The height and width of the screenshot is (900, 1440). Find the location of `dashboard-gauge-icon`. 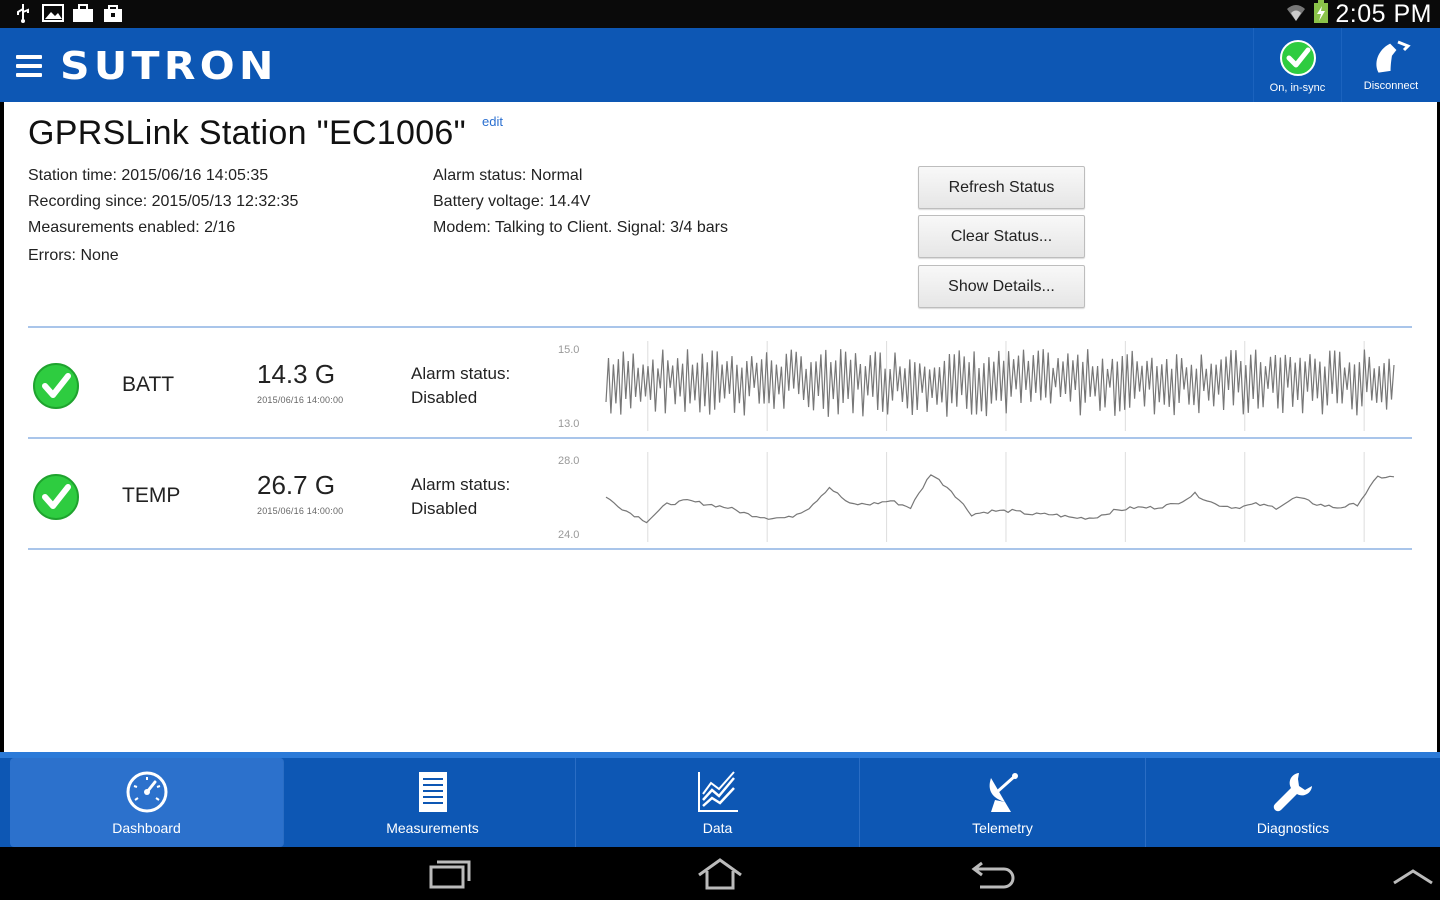

dashboard-gauge-icon is located at coordinates (146, 792).